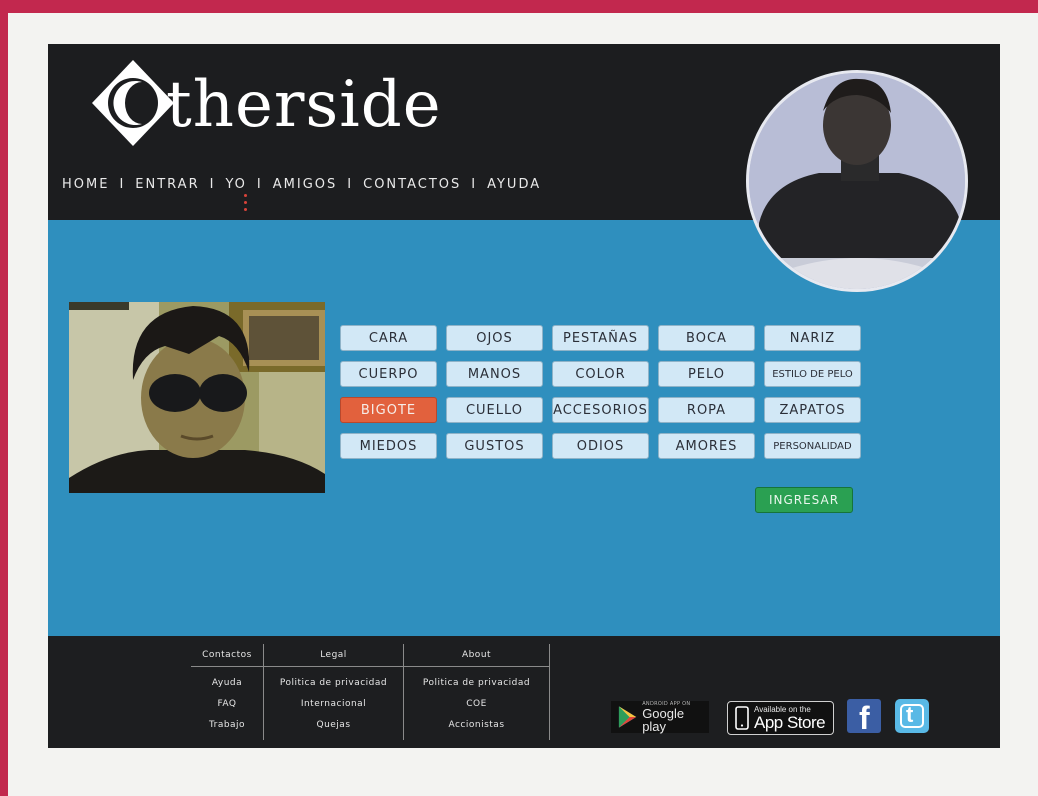 This screenshot has height=796, width=1038. I want to click on footer-link-ayuda: Ayuda, so click(227, 688).